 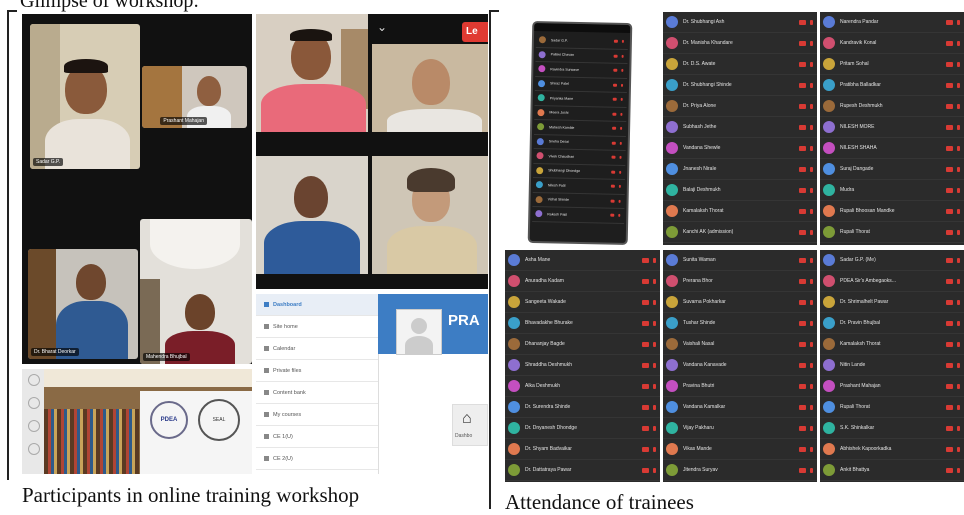 What do you see at coordinates (740, 323) in the screenshot?
I see `participant-row: Tushar Shinde` at bounding box center [740, 323].